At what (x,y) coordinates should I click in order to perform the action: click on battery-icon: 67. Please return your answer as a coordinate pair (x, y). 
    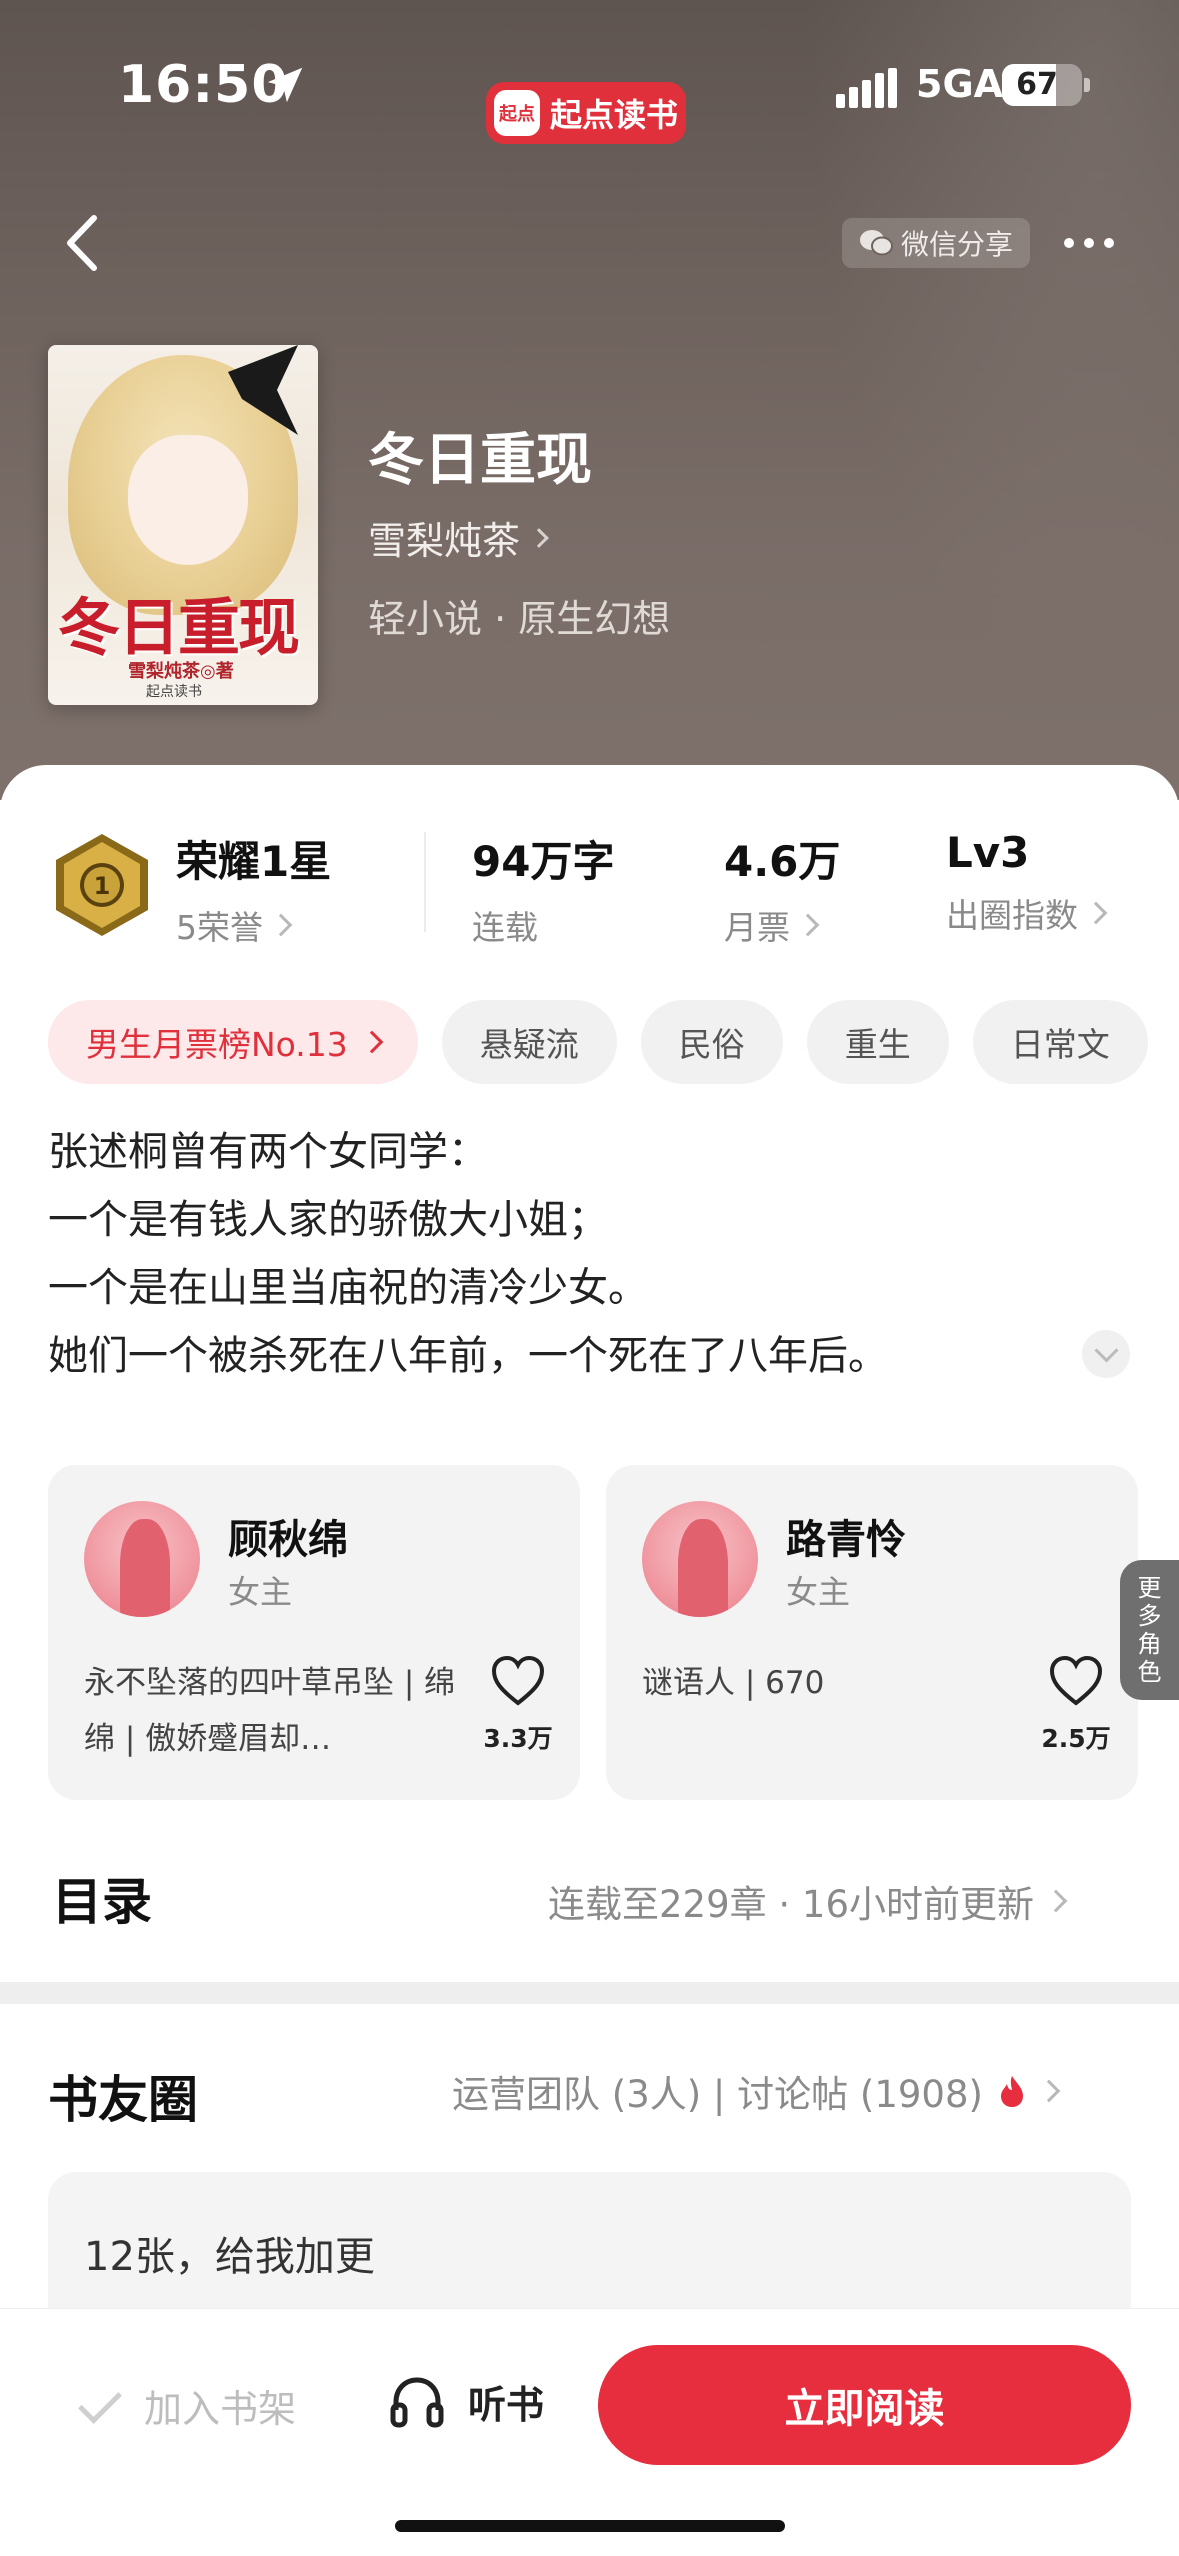
    Looking at the image, I should click on (1046, 85).